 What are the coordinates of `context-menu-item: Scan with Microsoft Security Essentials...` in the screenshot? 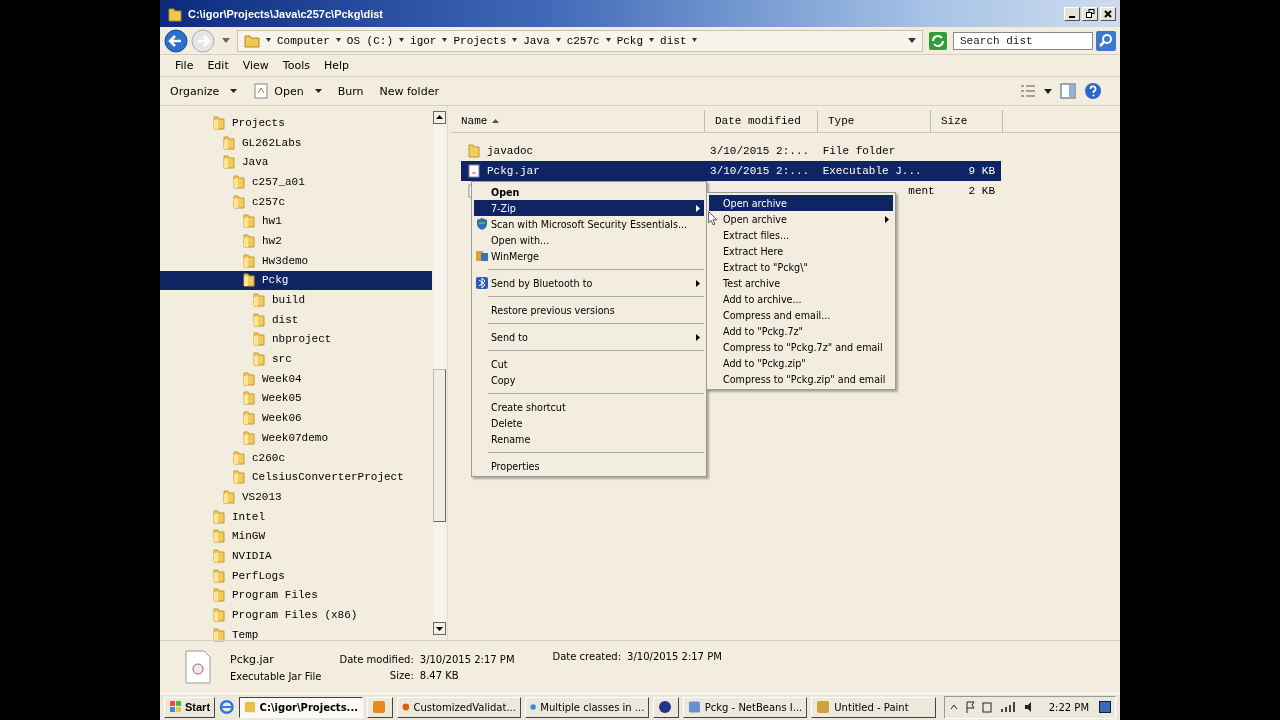 It's located at (589, 224).